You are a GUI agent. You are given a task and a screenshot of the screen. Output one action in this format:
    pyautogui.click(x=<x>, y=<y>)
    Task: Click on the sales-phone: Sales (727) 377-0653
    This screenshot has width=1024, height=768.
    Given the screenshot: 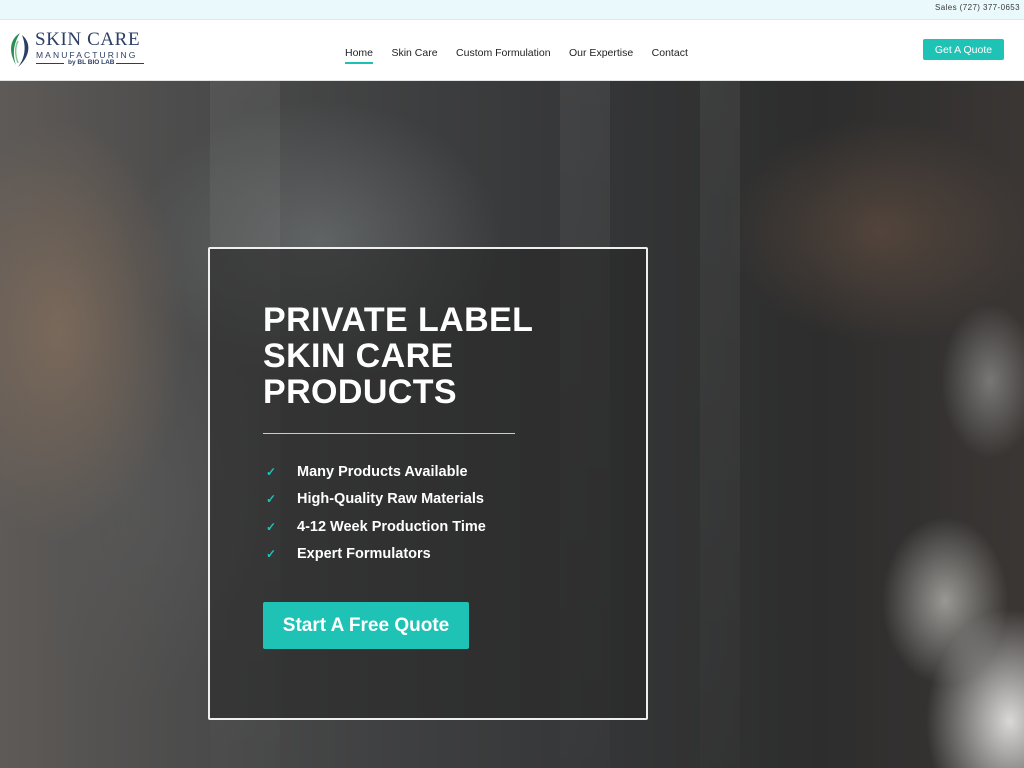 What is the action you would take?
    pyautogui.click(x=977, y=7)
    